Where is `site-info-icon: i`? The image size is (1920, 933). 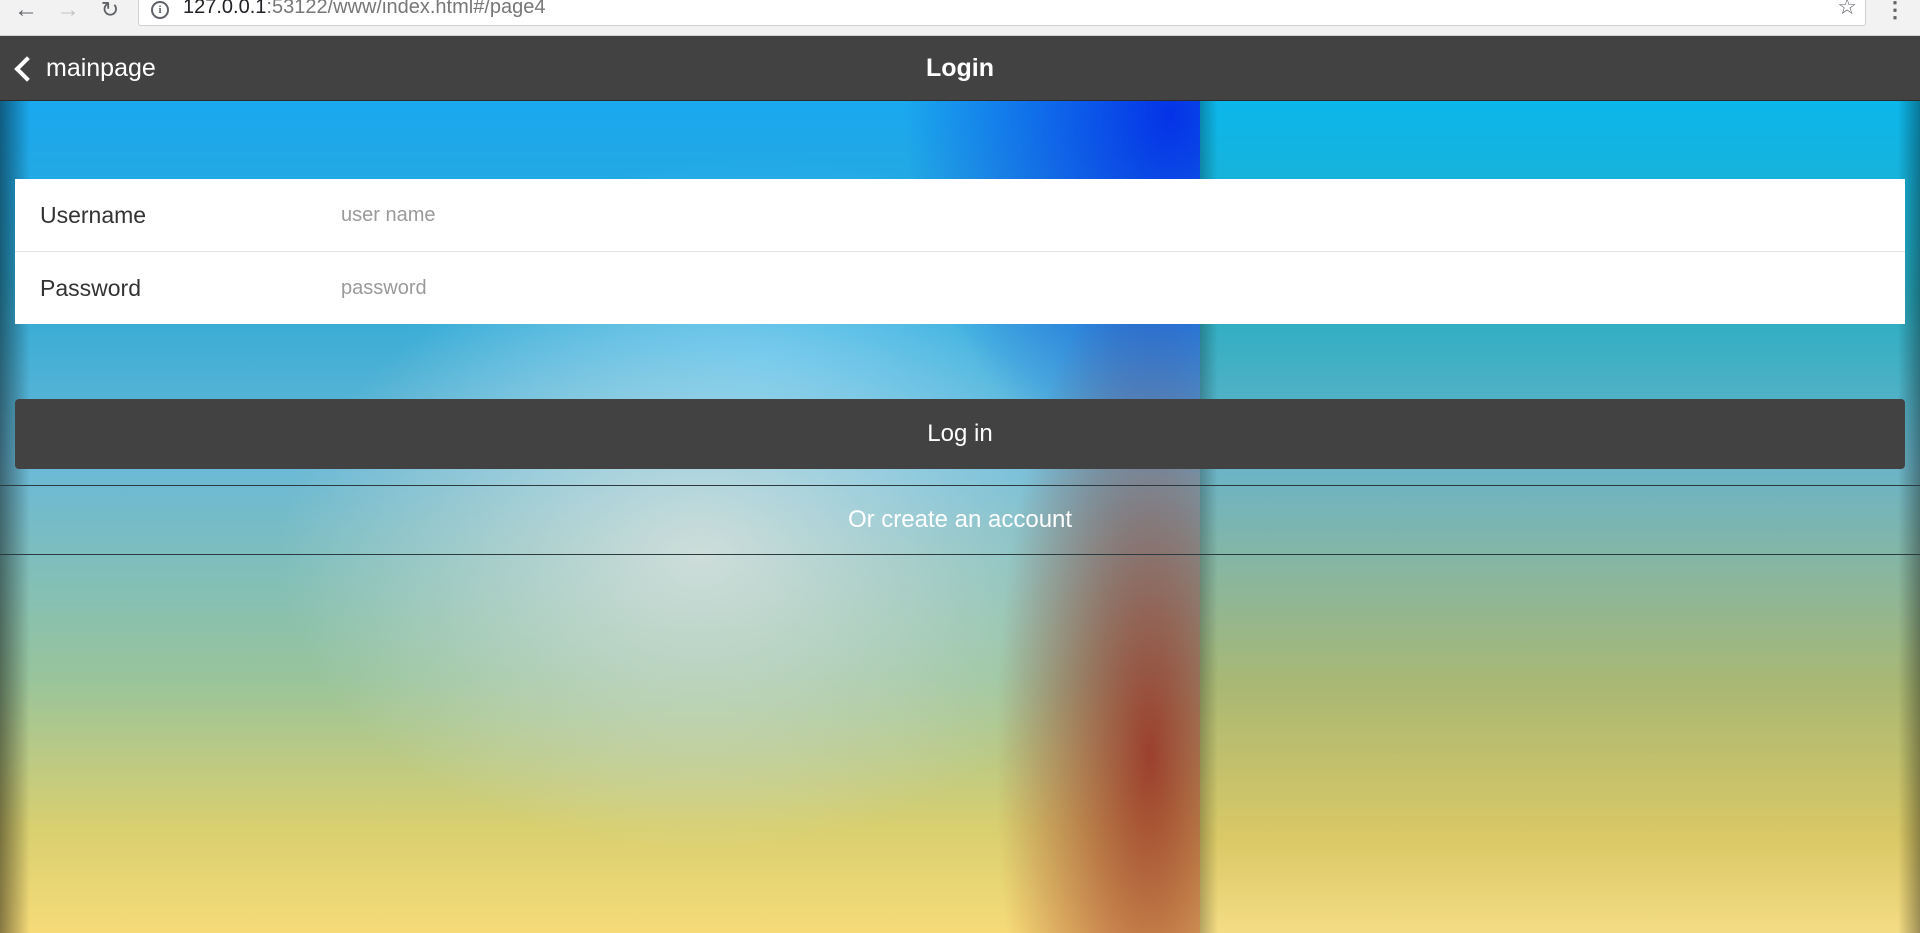 site-info-icon: i is located at coordinates (160, 10).